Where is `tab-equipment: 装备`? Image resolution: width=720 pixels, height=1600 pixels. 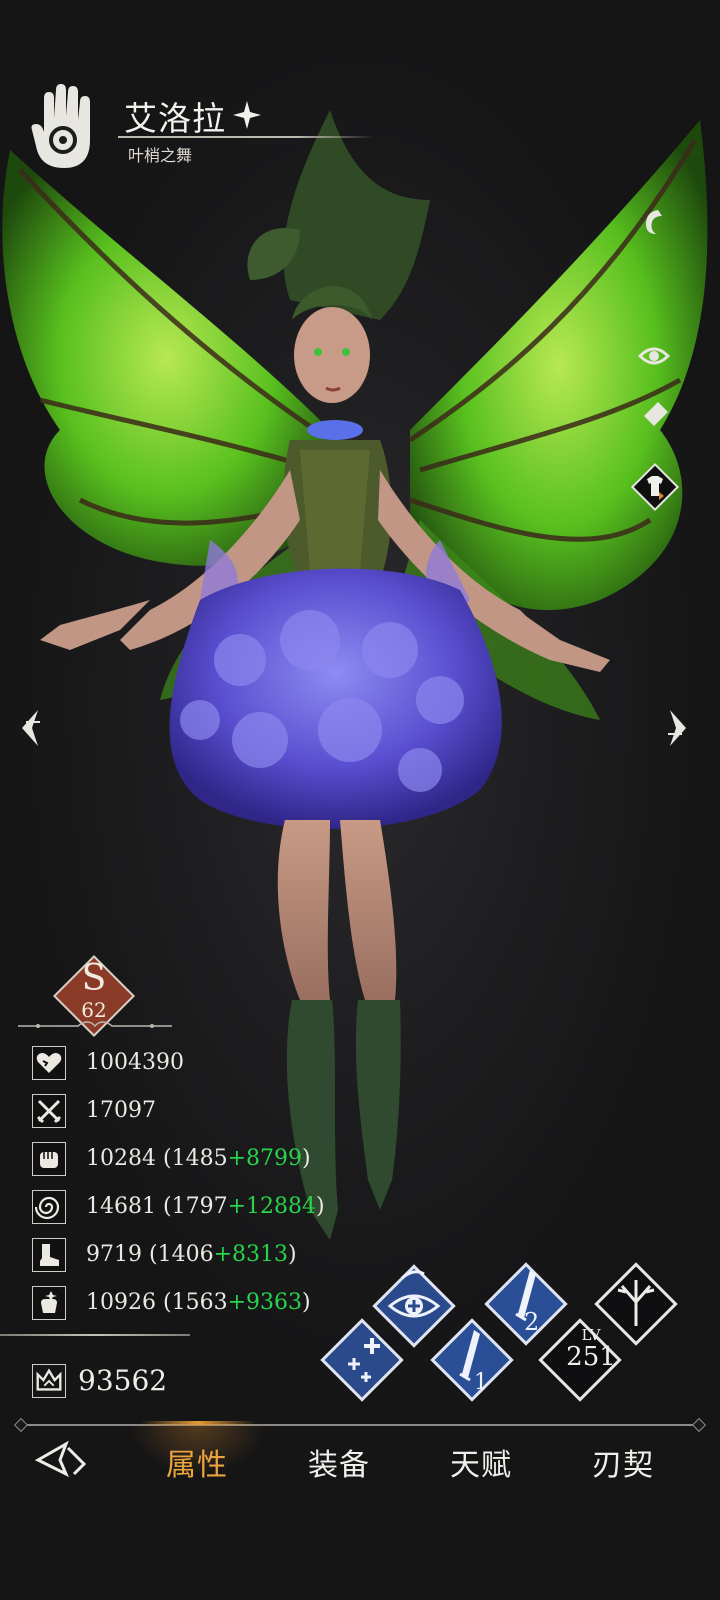 tab-equipment: 装备 is located at coordinates (339, 1462).